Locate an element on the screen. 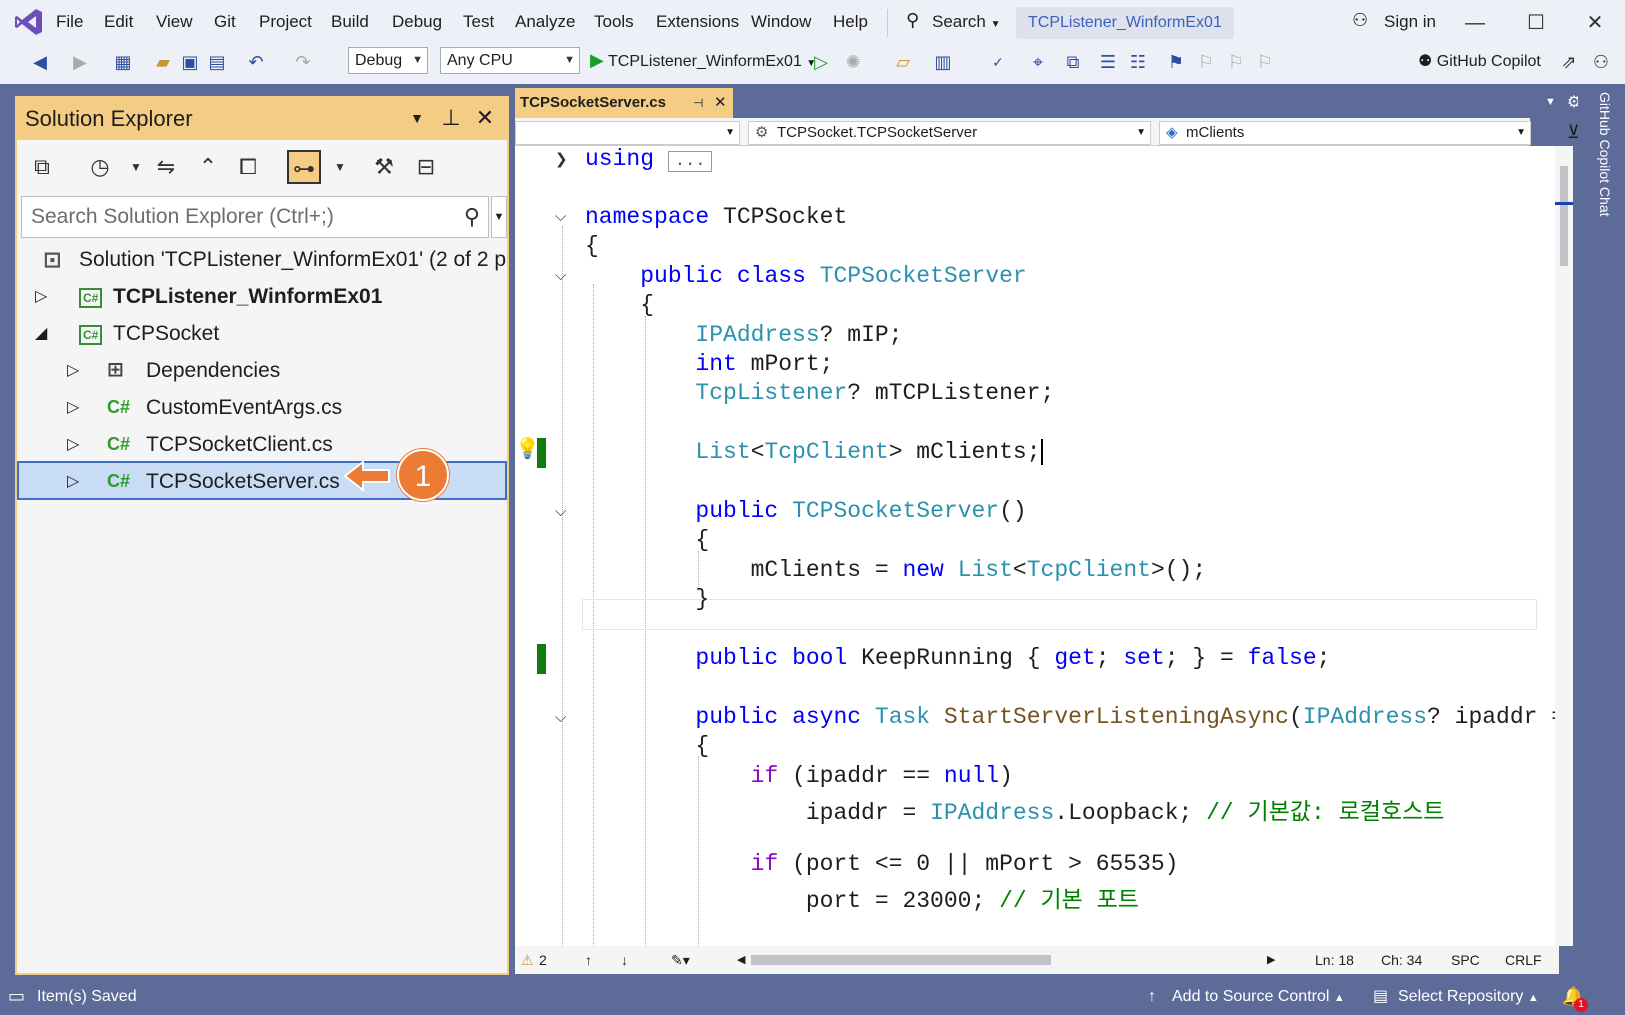  expand-region-icon: ❯ is located at coordinates (561, 159).